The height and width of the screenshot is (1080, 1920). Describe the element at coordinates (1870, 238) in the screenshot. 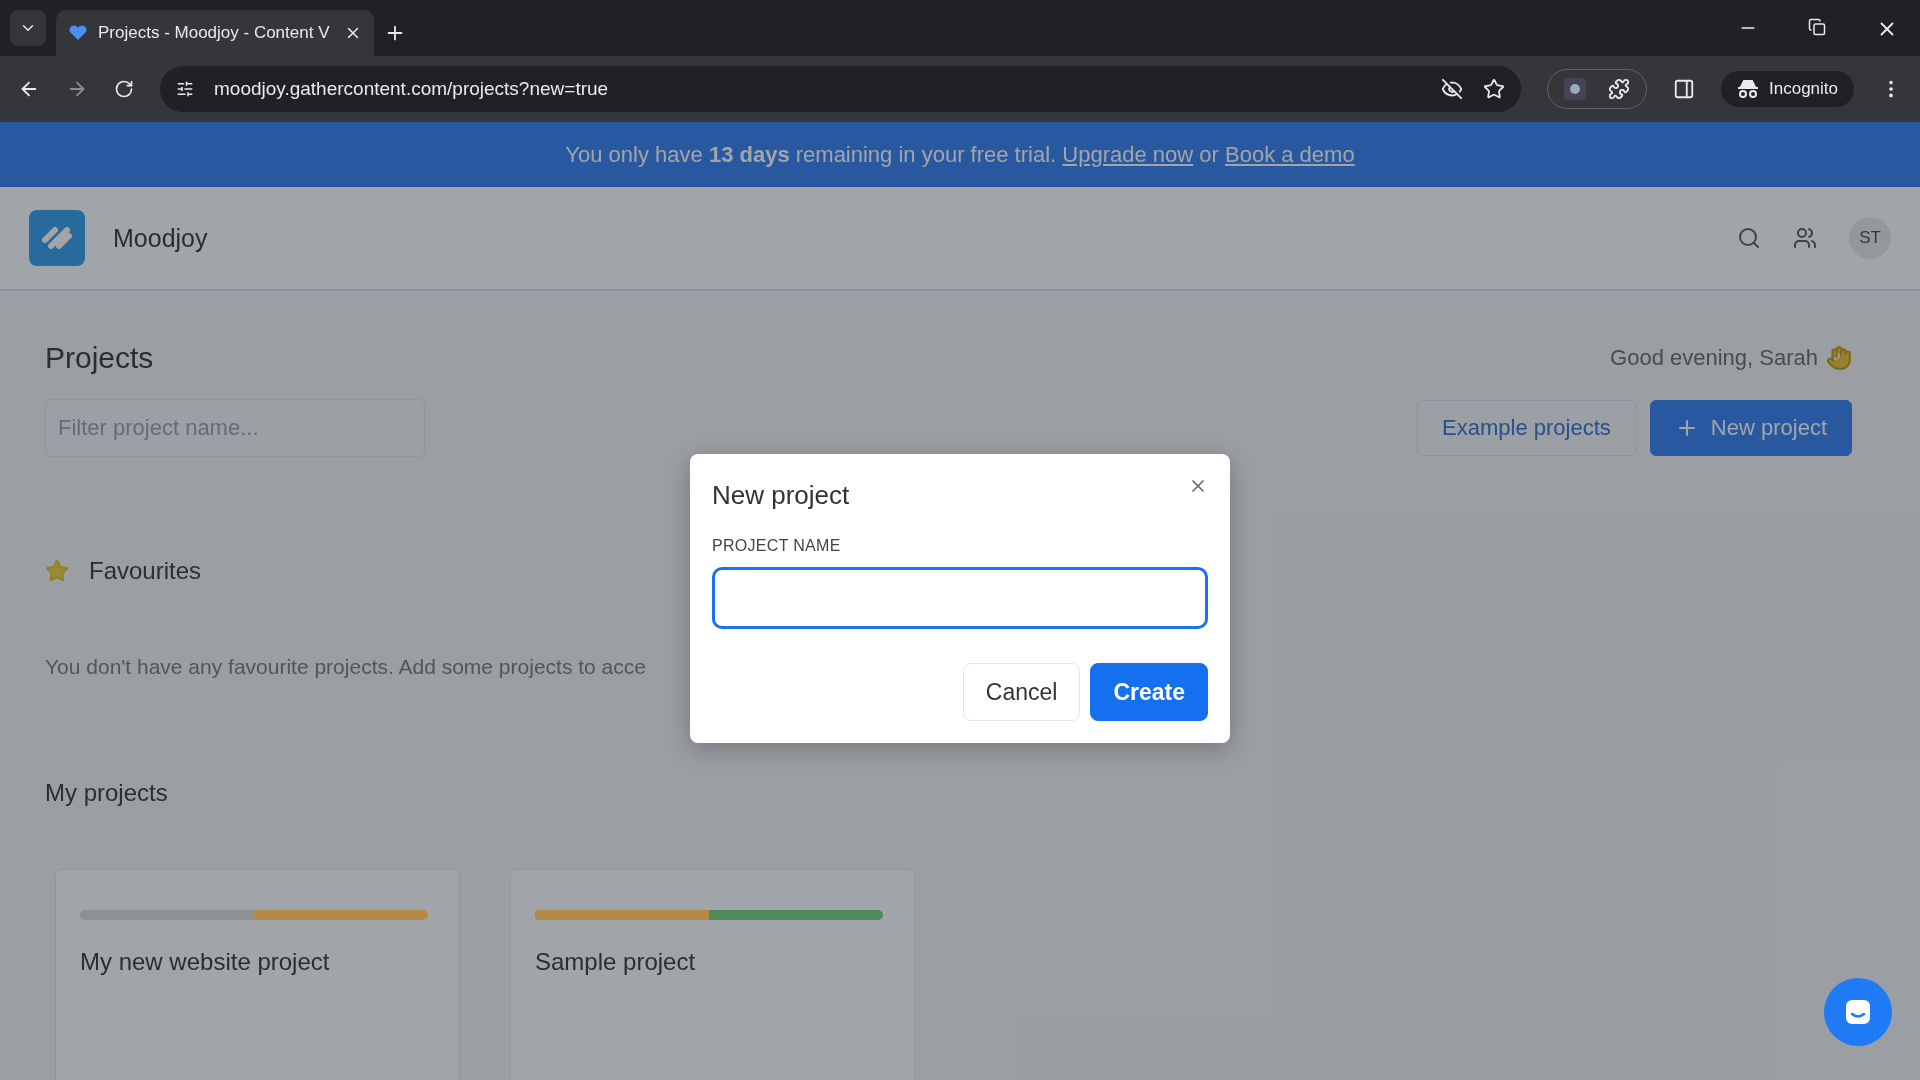

I see `user-avatar: ST` at that location.